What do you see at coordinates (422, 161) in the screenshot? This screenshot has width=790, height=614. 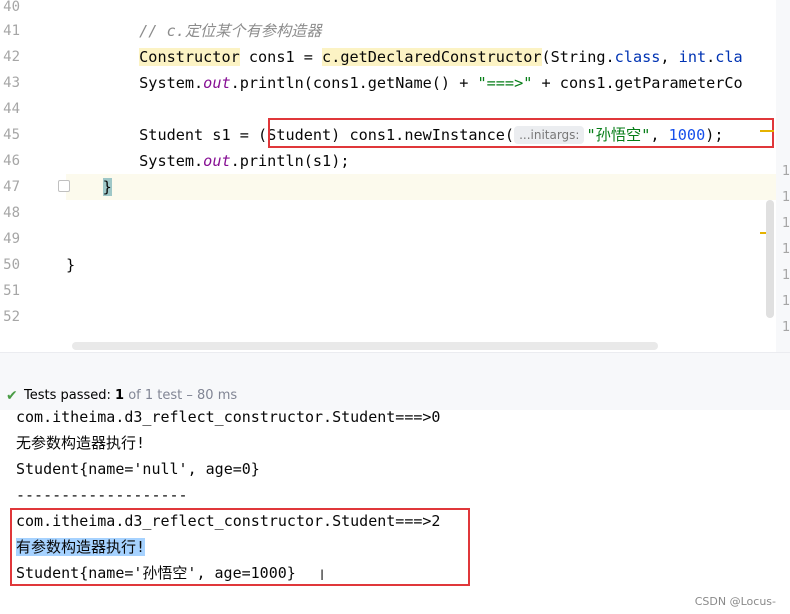 I see `code-line-46: System.out.println(s1);` at bounding box center [422, 161].